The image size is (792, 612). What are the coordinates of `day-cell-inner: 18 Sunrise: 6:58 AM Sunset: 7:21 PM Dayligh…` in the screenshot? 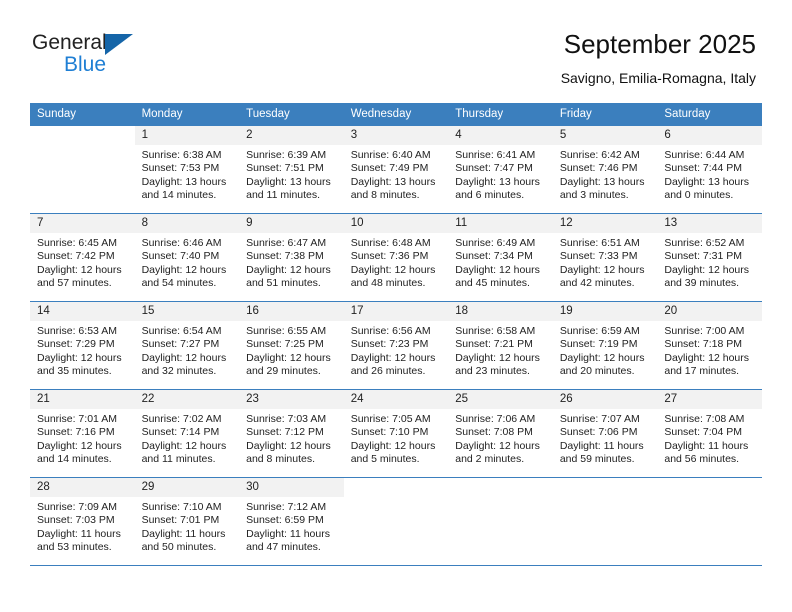 It's located at (500, 345).